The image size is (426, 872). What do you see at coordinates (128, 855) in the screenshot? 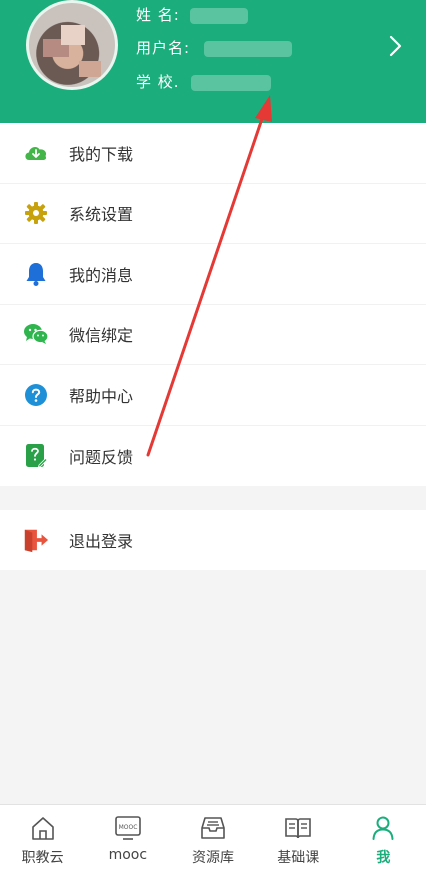
I see `tab-label: mooc` at bounding box center [128, 855].